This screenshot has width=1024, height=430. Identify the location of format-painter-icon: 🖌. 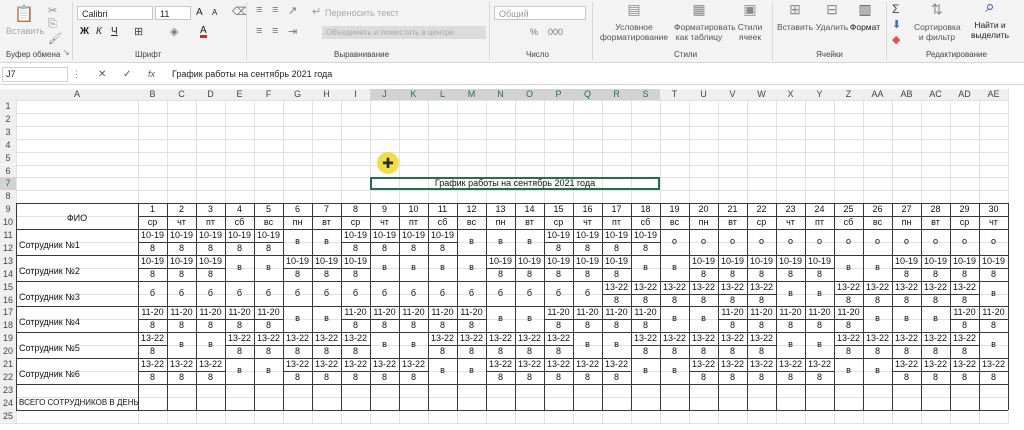
(55, 38).